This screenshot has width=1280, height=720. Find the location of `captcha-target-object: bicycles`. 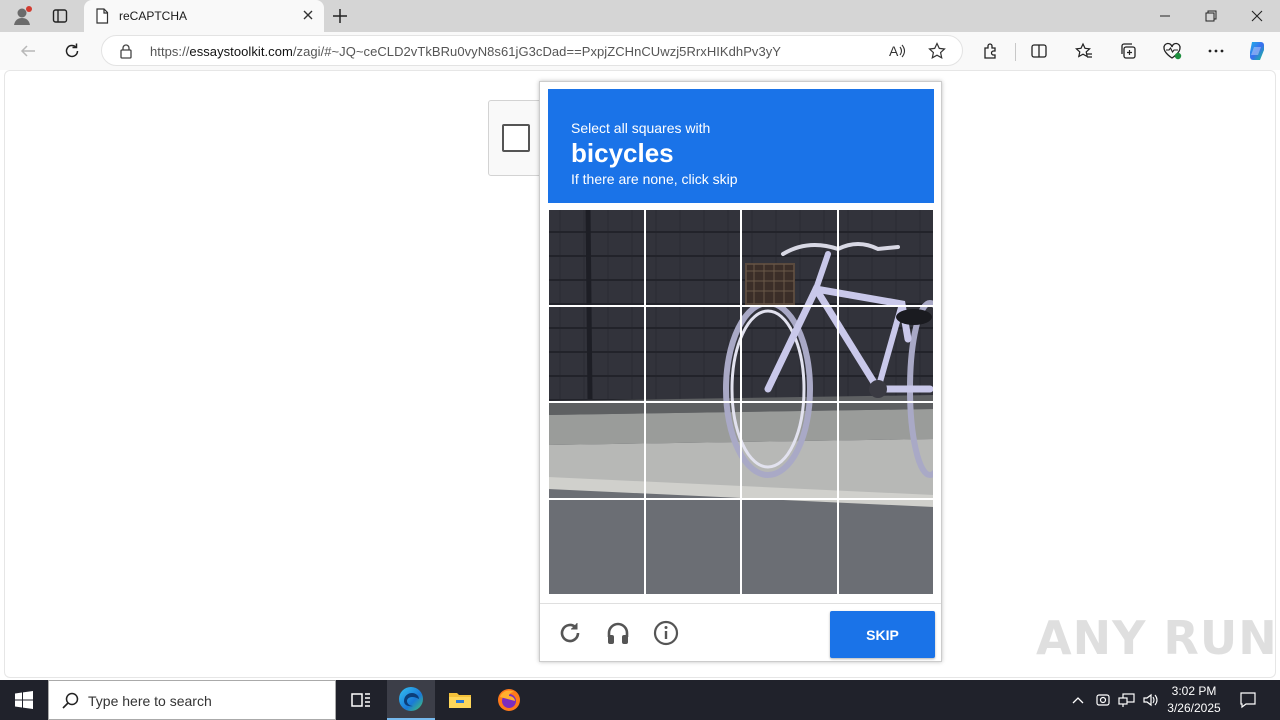

captcha-target-object: bicycles is located at coordinates (622, 153).